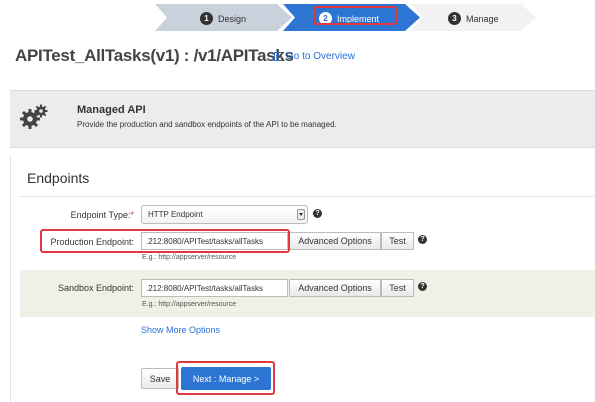  Describe the element at coordinates (225, 378) in the screenshot. I see `highlight-next-button` at that location.